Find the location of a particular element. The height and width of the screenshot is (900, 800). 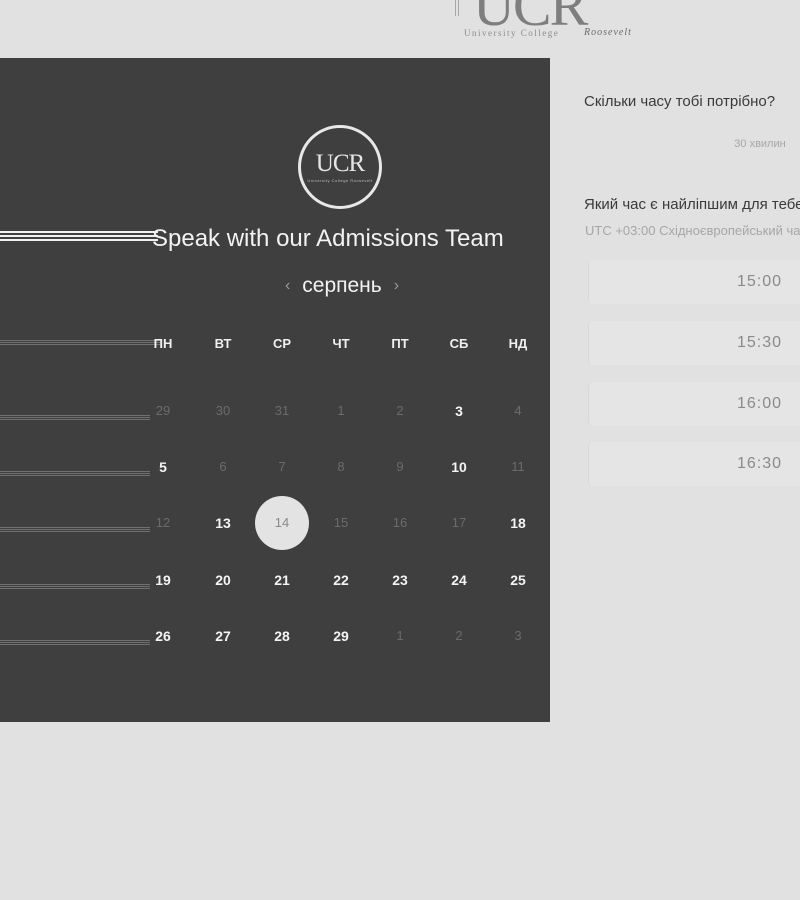

header-logo: UCR University College Roosevelt is located at coordinates (555, 22).